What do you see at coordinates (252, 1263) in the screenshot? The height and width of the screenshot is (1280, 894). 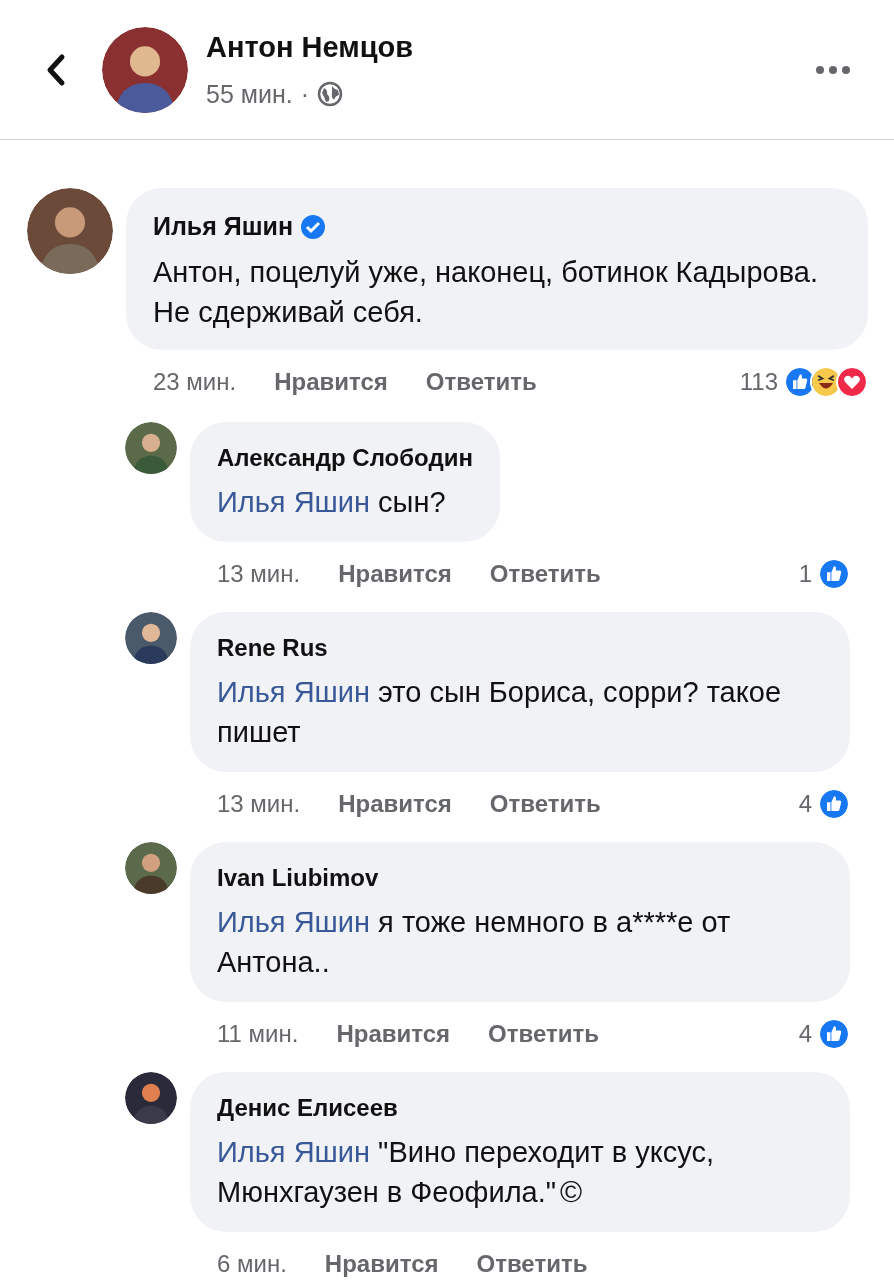 I see `comment-time: 6 мин.` at bounding box center [252, 1263].